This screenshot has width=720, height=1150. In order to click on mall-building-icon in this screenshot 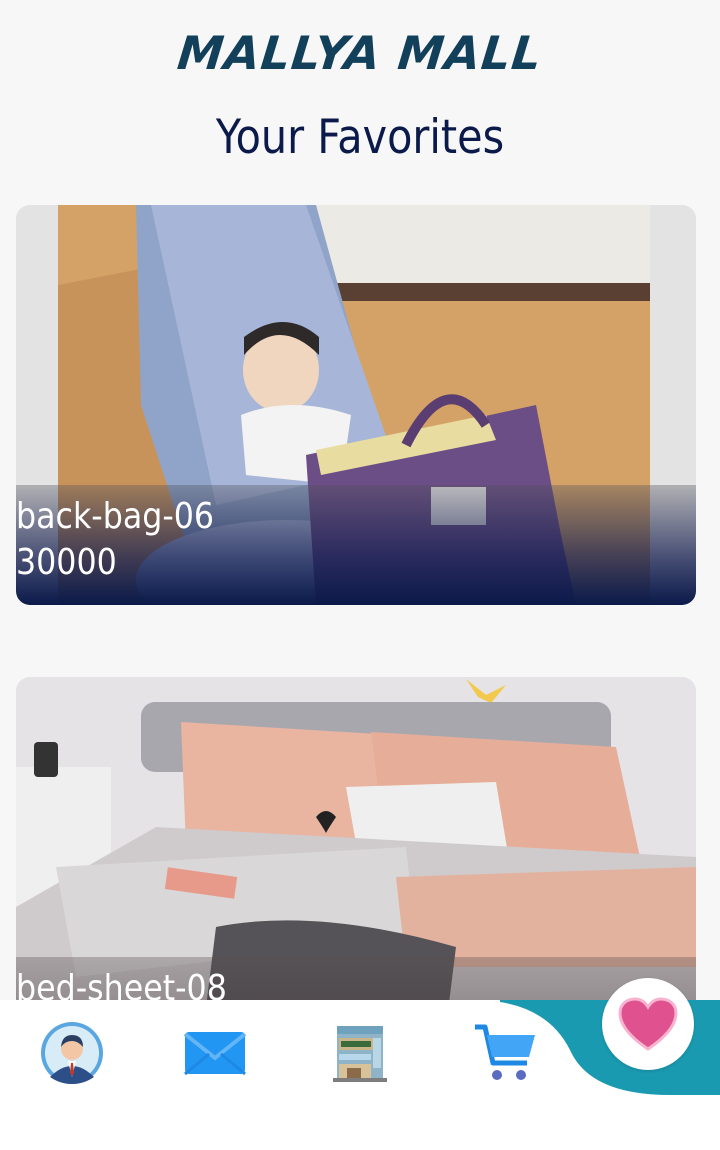, I will do `click(360, 1054)`.